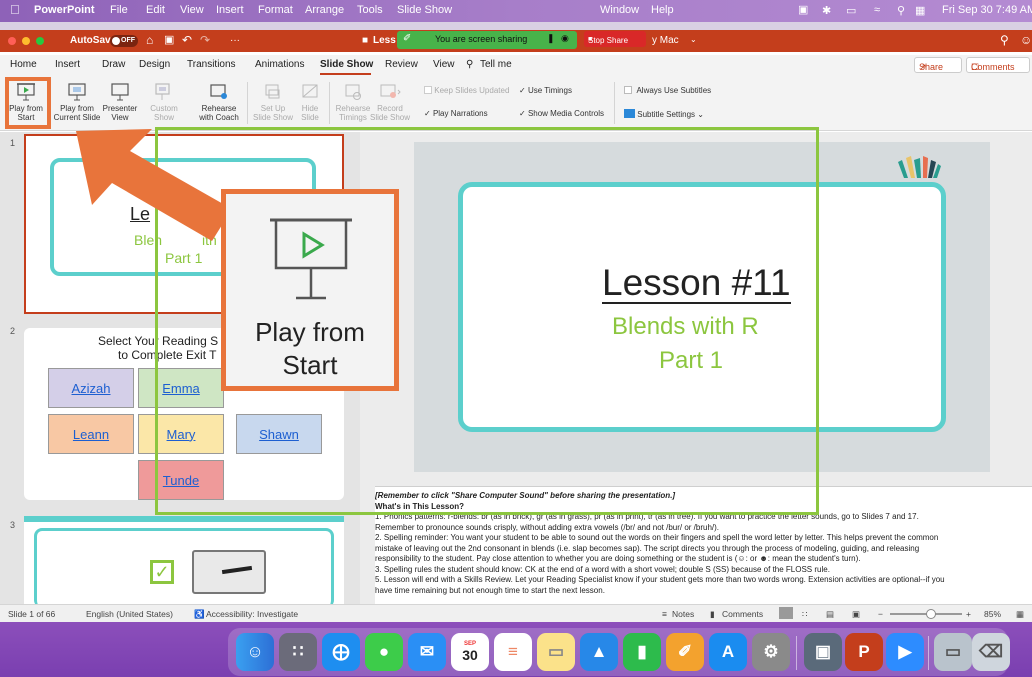 Image resolution: width=1032 pixels, height=677 pixels. I want to click on app-store-icon: A, so click(728, 652).